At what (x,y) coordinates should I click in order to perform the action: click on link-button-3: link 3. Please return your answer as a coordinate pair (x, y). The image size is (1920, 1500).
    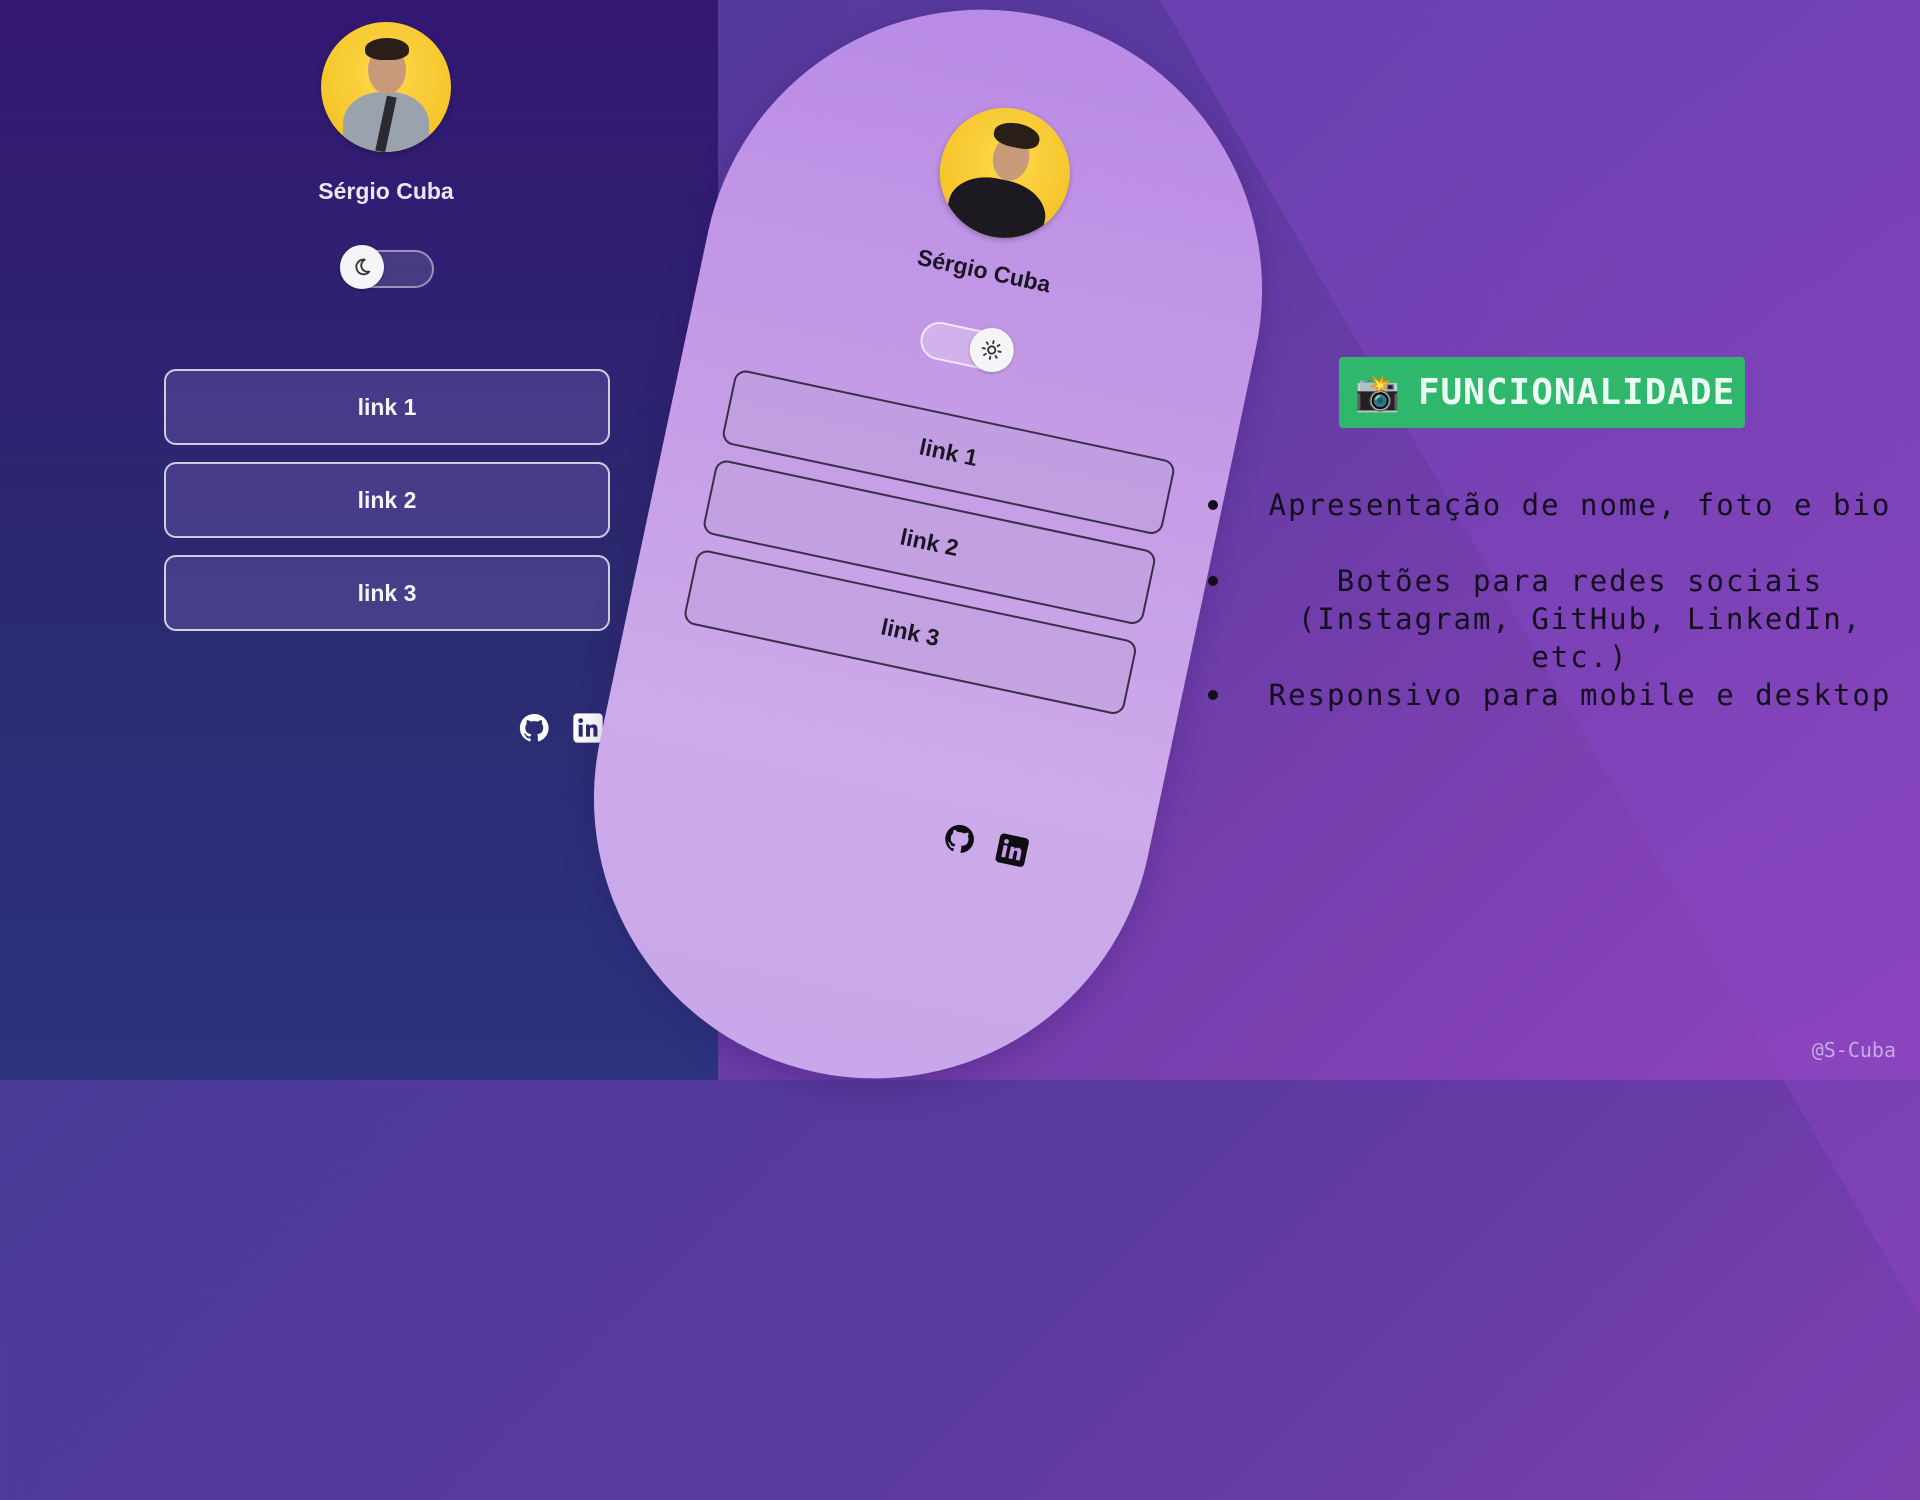
    Looking at the image, I should click on (387, 593).